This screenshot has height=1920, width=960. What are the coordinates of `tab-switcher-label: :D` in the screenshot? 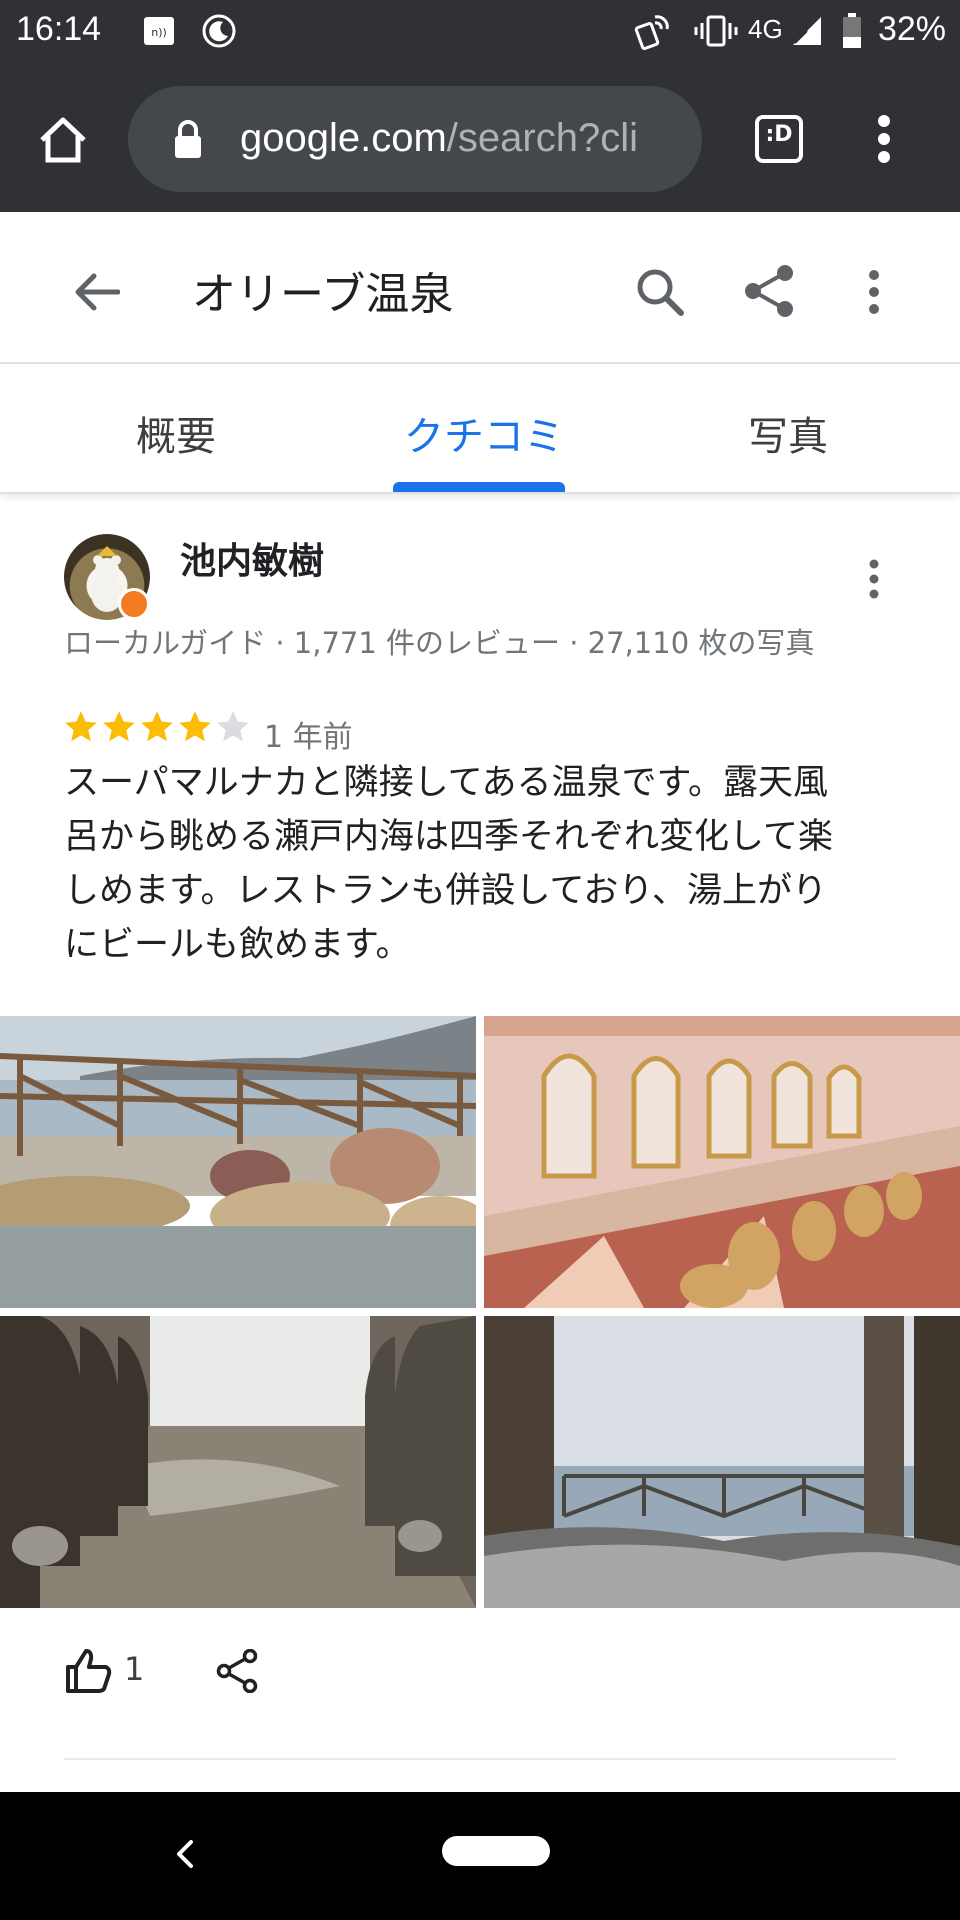 It's located at (779, 134).